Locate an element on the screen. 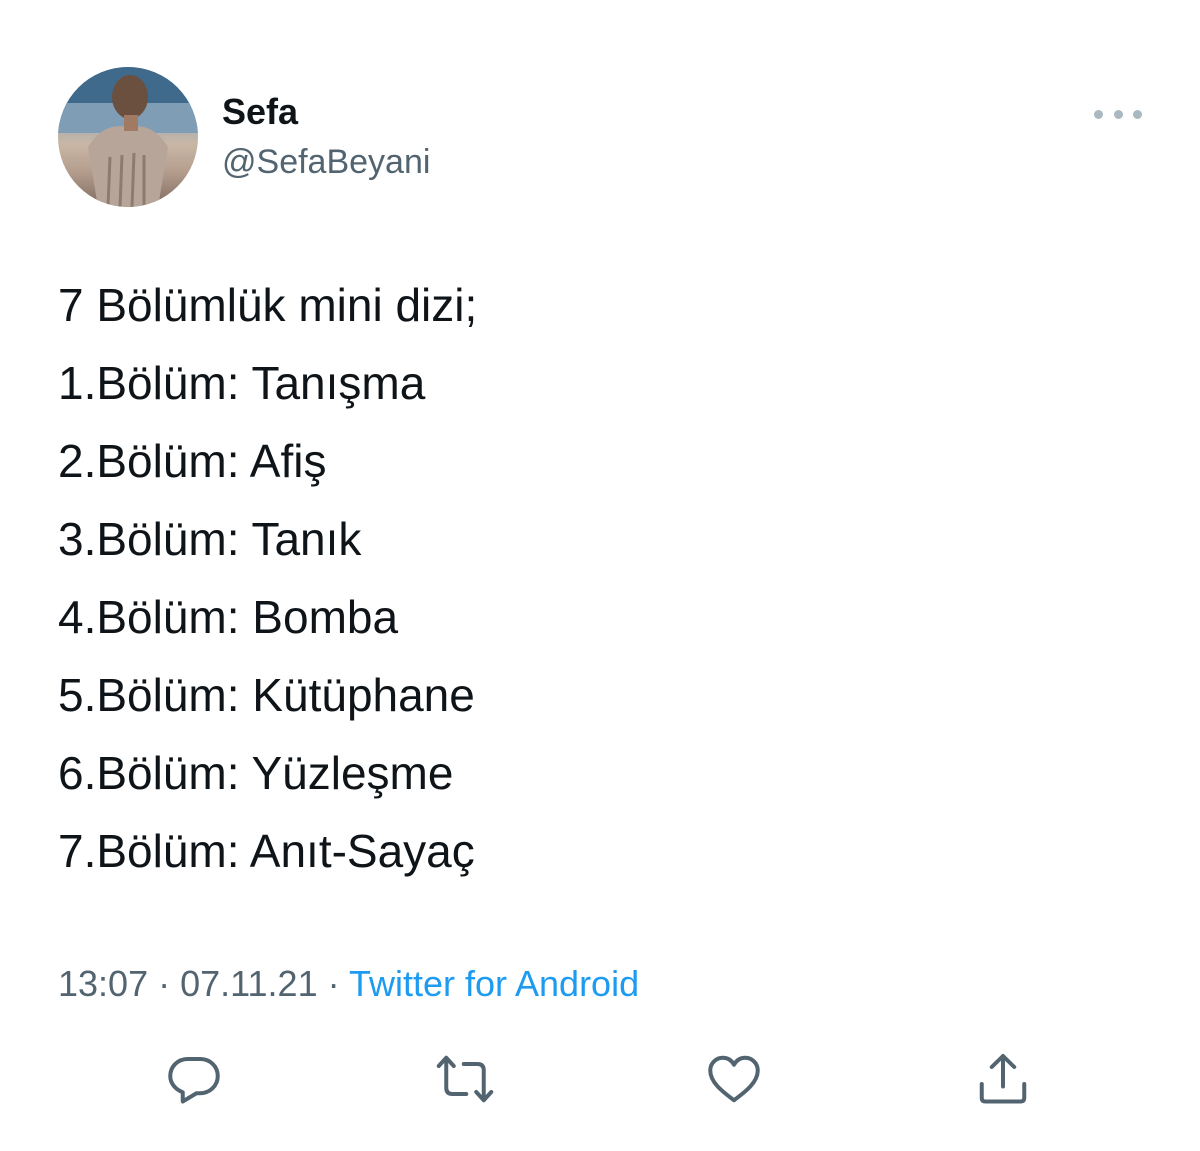 This screenshot has width=1200, height=1151. retweet-button is located at coordinates (465, 1079).